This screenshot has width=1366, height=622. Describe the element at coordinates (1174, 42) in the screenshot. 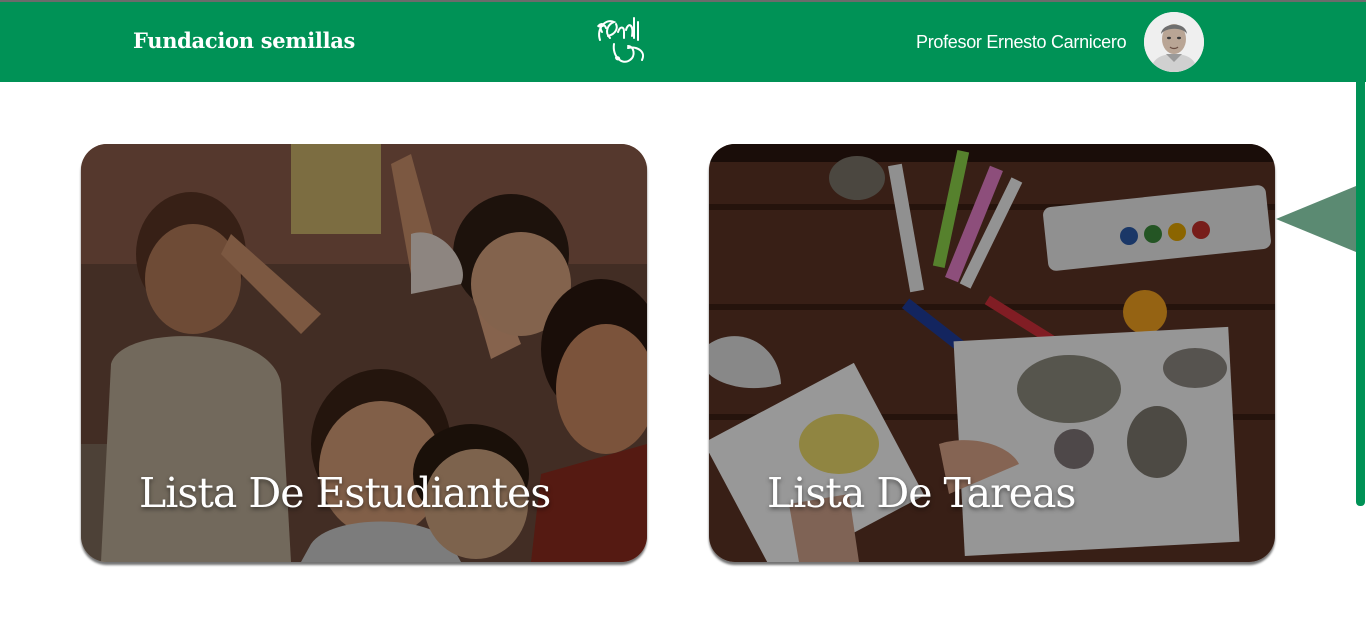

I see `user-avatar-icon` at that location.